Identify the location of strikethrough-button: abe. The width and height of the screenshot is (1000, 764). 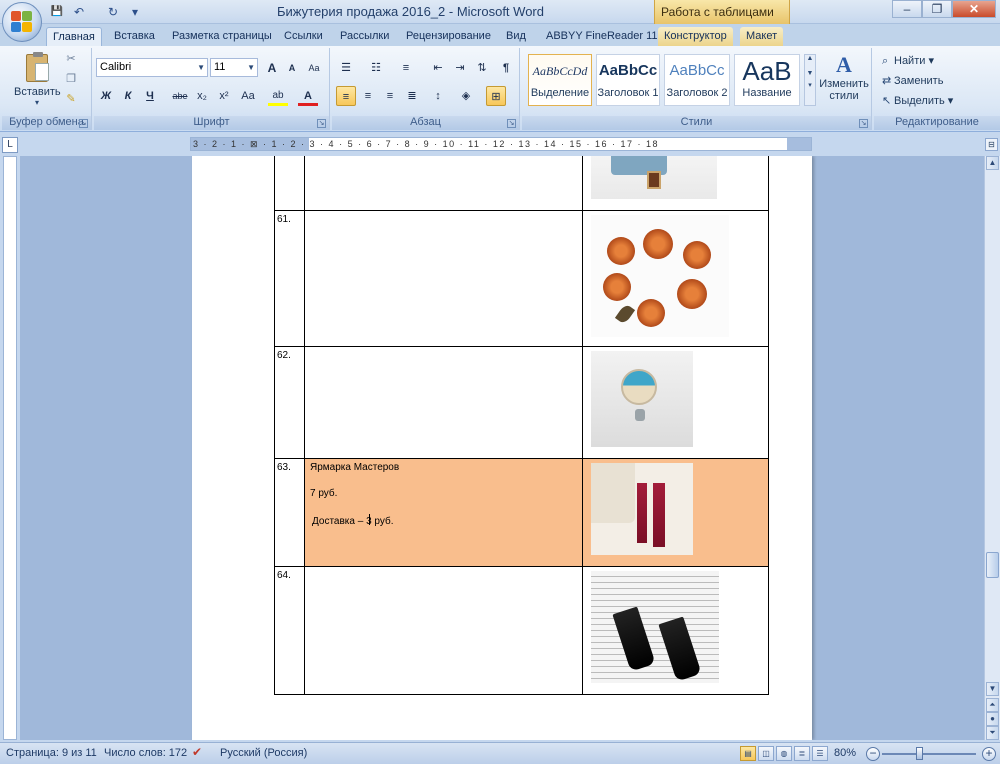
(180, 96).